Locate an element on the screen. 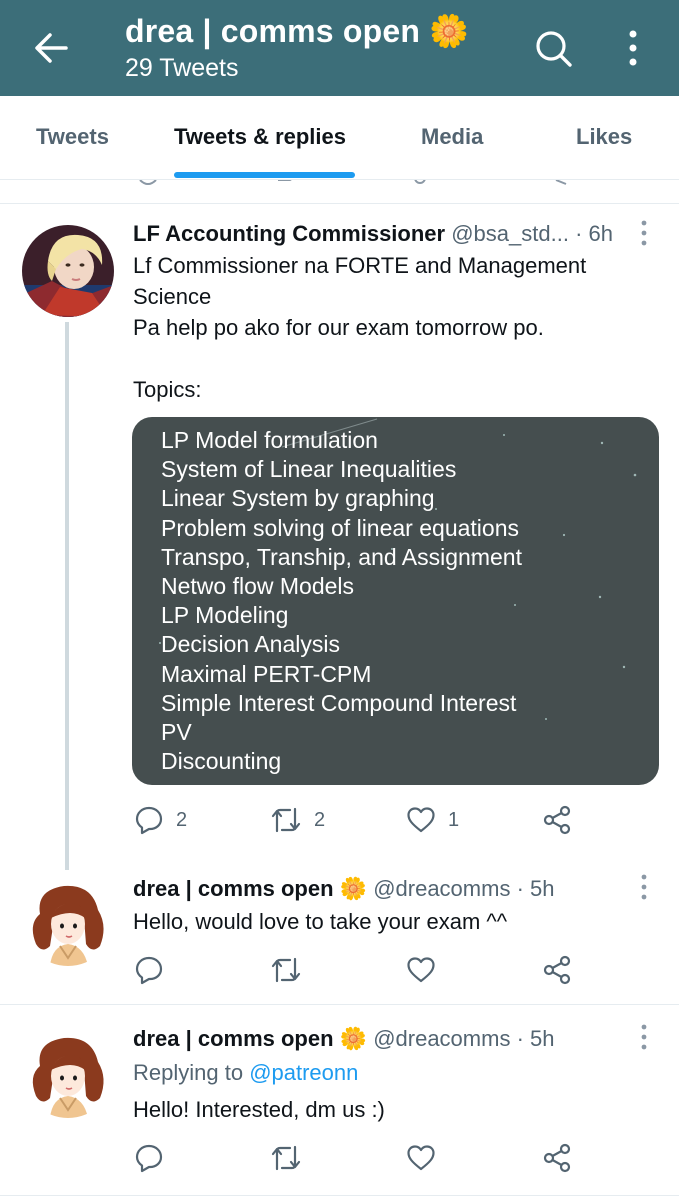  topic-item: Decision Analysis is located at coordinates (250, 644).